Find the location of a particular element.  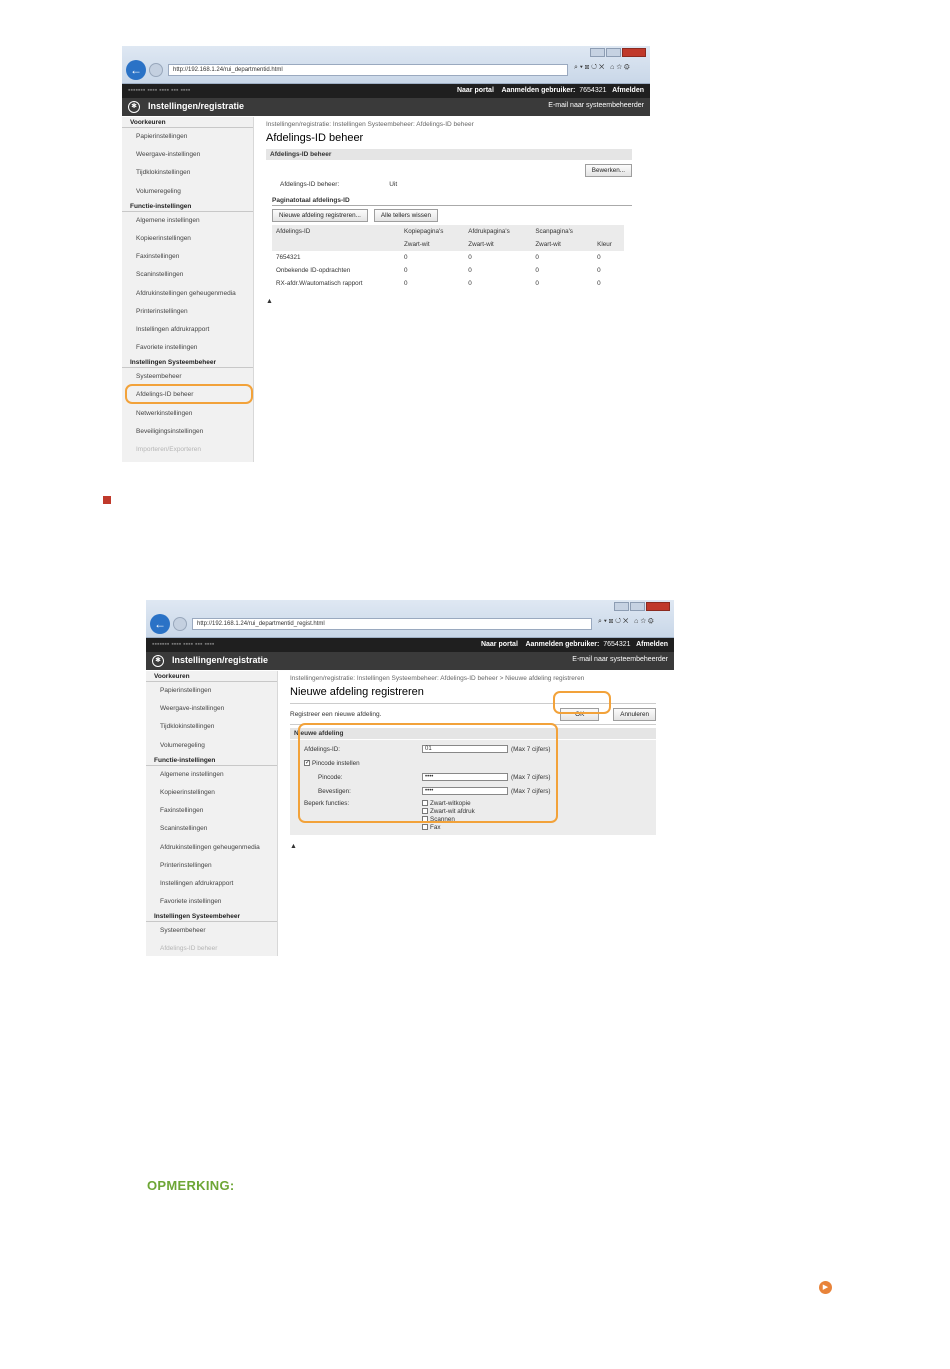

section-title: Afdelings-ID beheer is located at coordinates (449, 154).